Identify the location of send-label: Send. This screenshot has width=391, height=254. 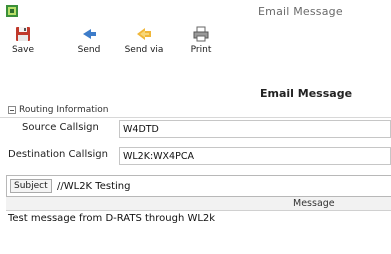
(89, 50).